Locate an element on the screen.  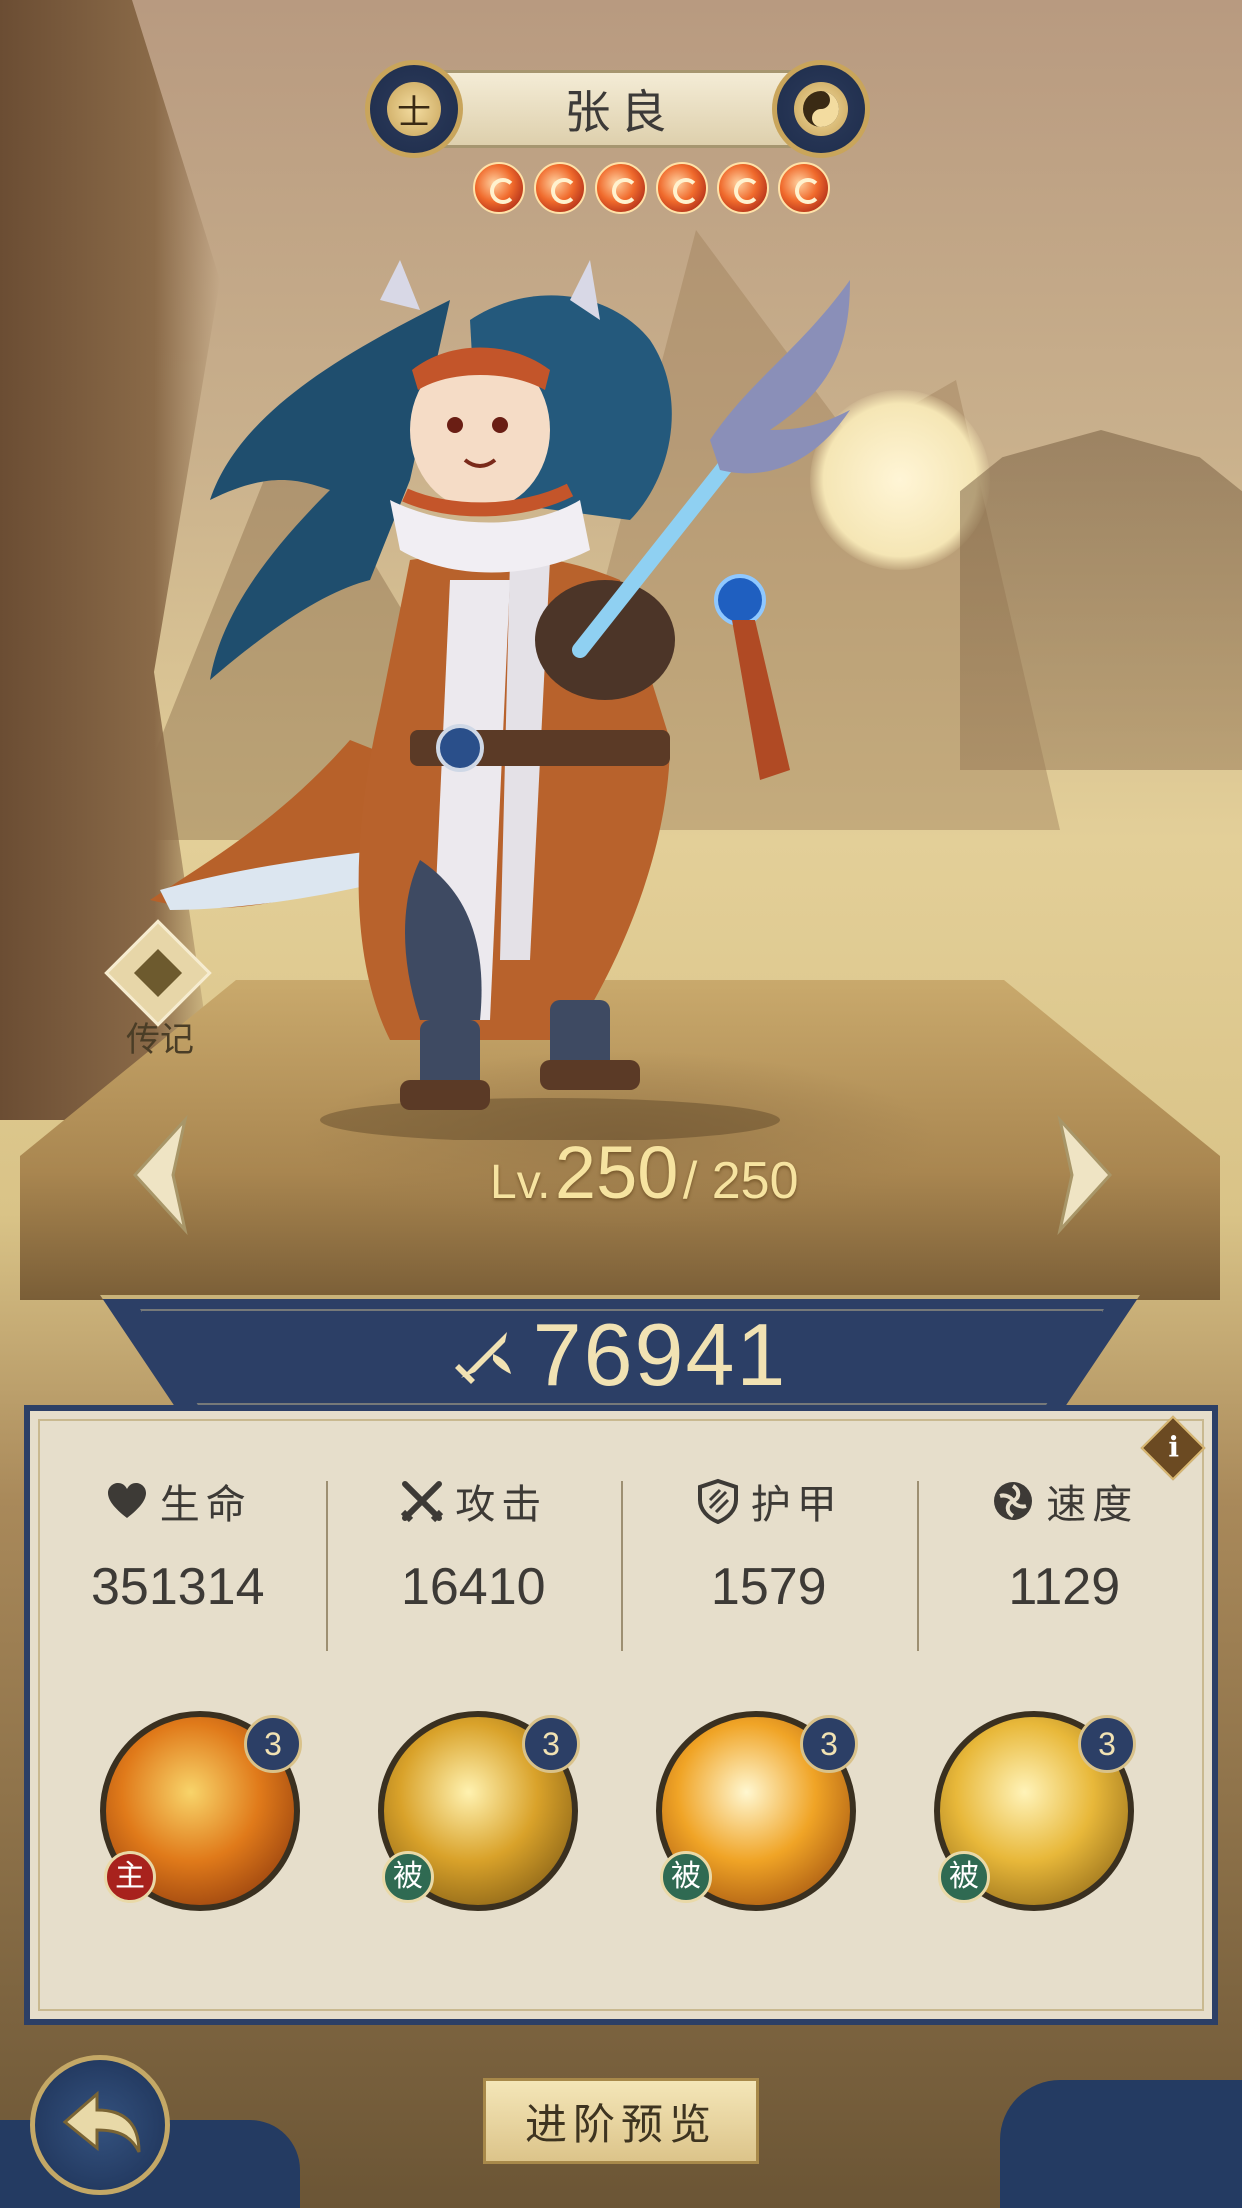
stat-row: 生命 351314 攻击 16410 护甲 1579 速度 1129 is located at coordinates (621, 1576).